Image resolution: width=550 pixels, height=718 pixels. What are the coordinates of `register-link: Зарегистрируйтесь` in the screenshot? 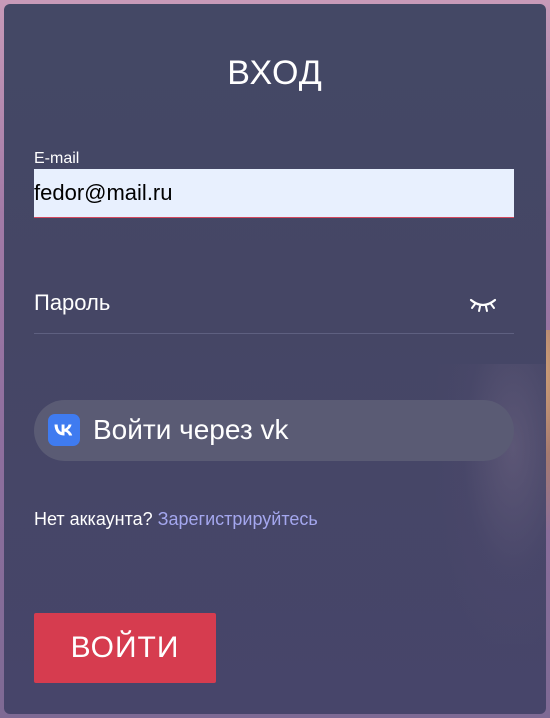 It's located at (238, 519).